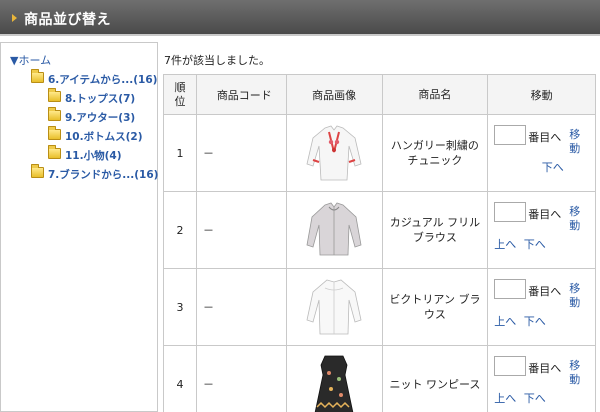 Image resolution: width=600 pixels, height=412 pixels. Describe the element at coordinates (67, 20) in the screenshot. I see `page-title: 商品並び替え` at that location.